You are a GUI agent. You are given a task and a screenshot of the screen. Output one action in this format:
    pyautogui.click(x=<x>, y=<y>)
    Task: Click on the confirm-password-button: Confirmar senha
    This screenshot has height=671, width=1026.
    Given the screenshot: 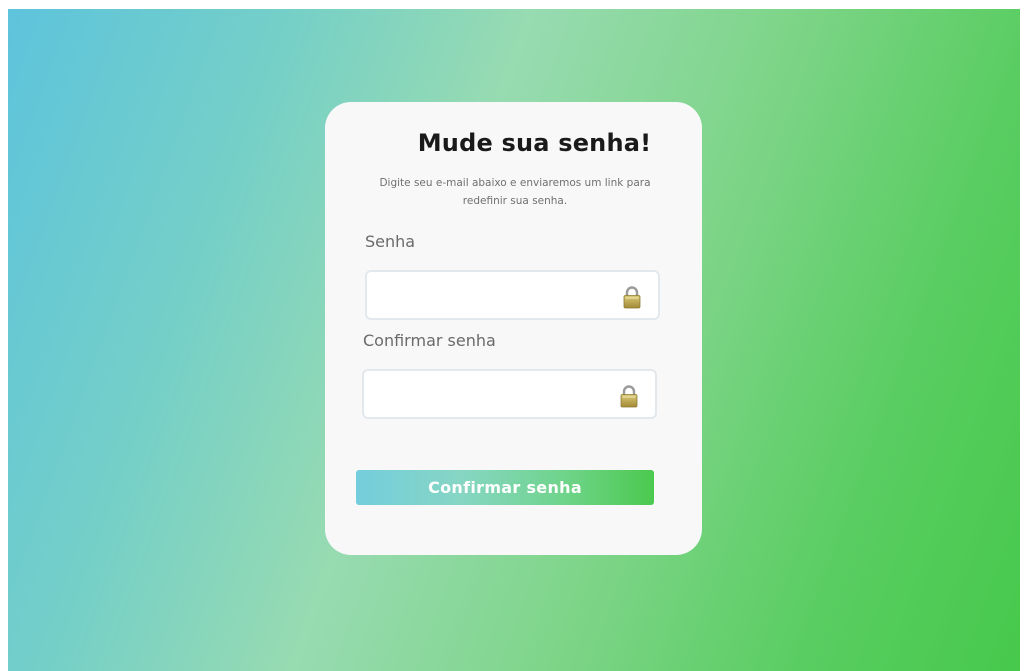 What is the action you would take?
    pyautogui.click(x=505, y=487)
    